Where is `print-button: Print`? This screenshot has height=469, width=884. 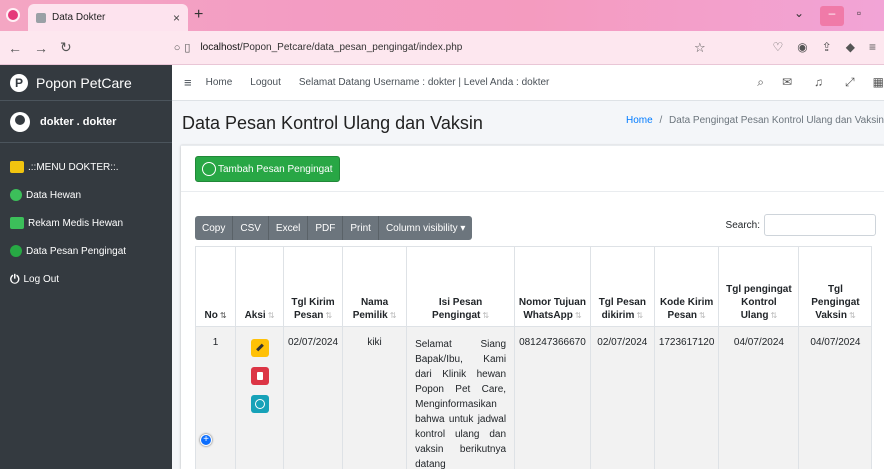 print-button: Print is located at coordinates (361, 228).